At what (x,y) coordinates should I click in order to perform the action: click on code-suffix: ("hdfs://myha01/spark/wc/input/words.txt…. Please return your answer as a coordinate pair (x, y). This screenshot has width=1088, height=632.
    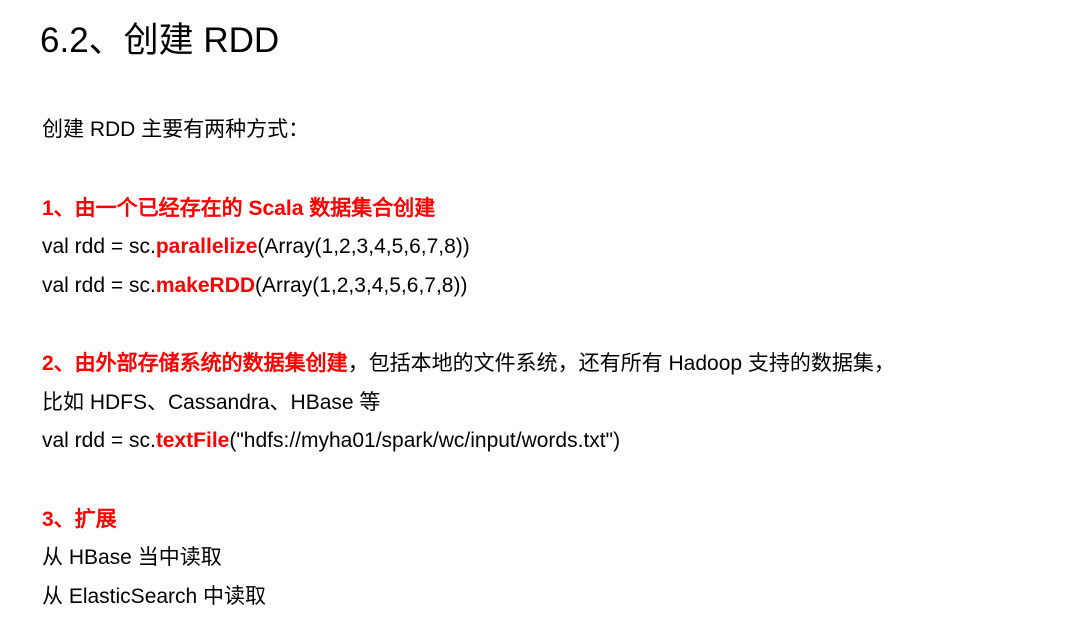
    Looking at the image, I should click on (425, 440).